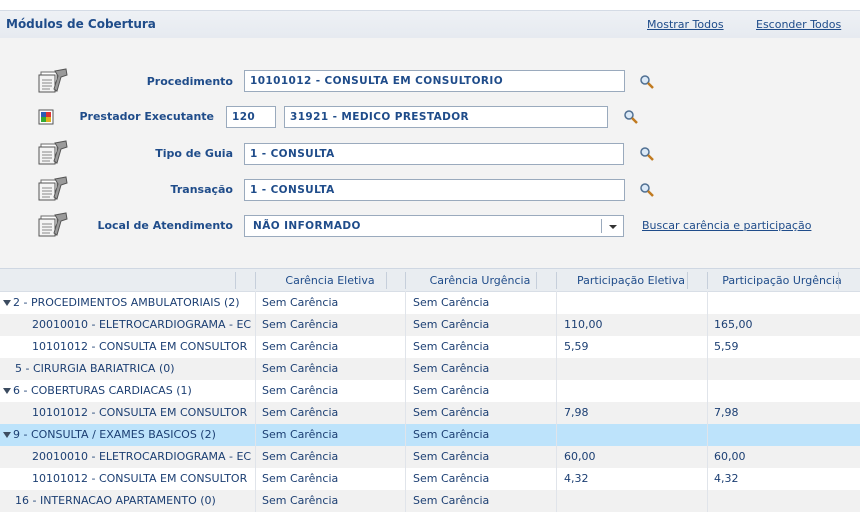 Image resolution: width=860 pixels, height=512 pixels. I want to click on row-name-cell: 5 - CIRURGIA BARIATRICA (0), so click(95, 368).